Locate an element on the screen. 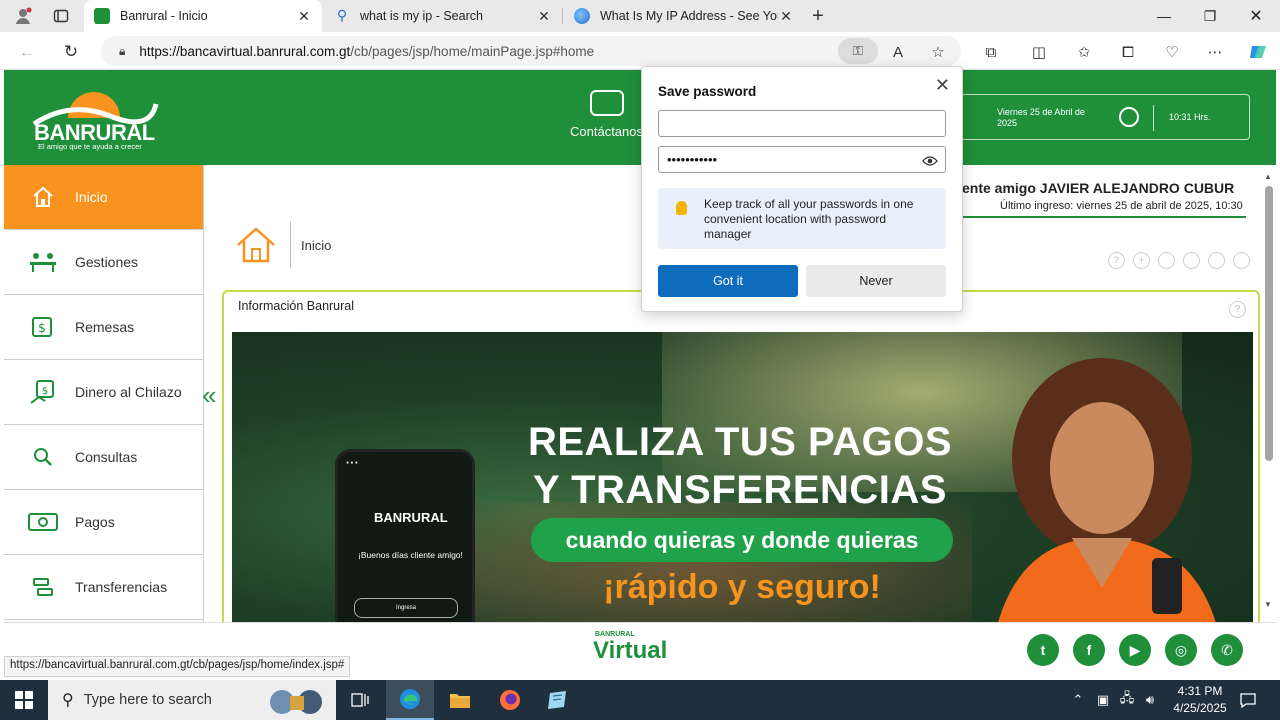 This screenshot has width=1280, height=720. lock-icon: 🔒︎ is located at coordinates (122, 51).